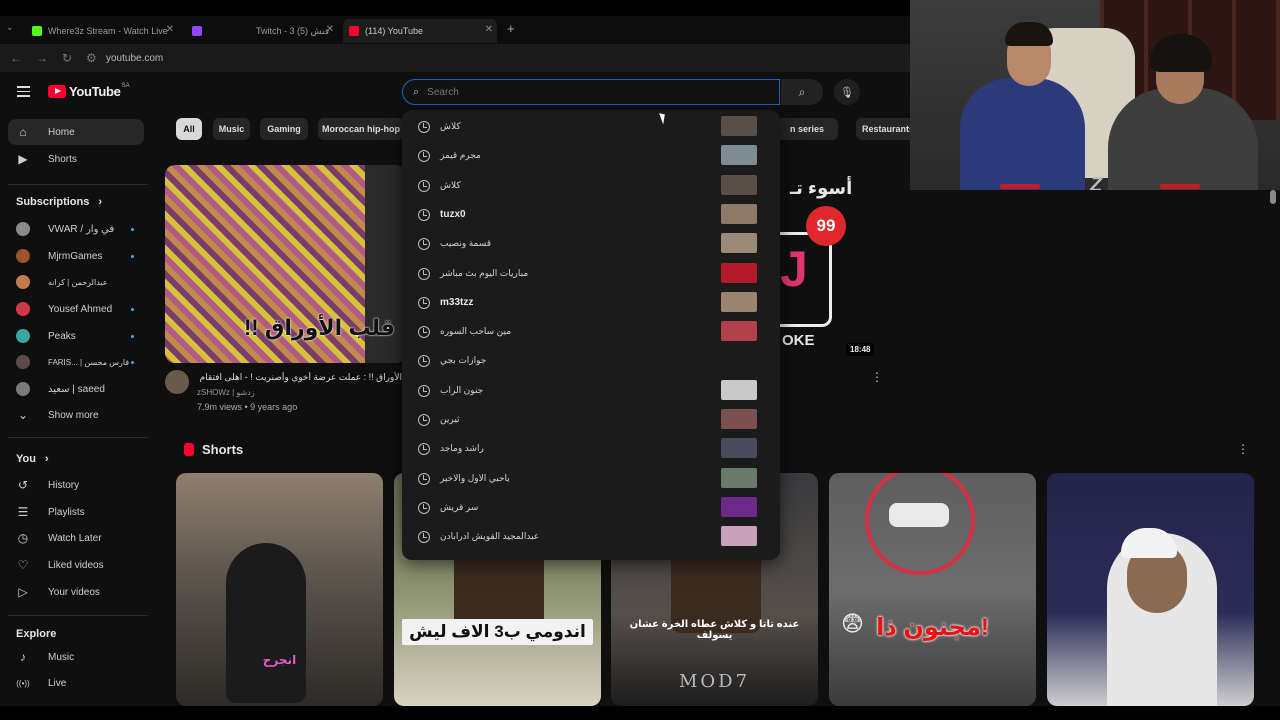  What do you see at coordinates (76, 512) in the screenshot?
I see `sidebar-item-playlists: ☰ Playlists` at bounding box center [76, 512].